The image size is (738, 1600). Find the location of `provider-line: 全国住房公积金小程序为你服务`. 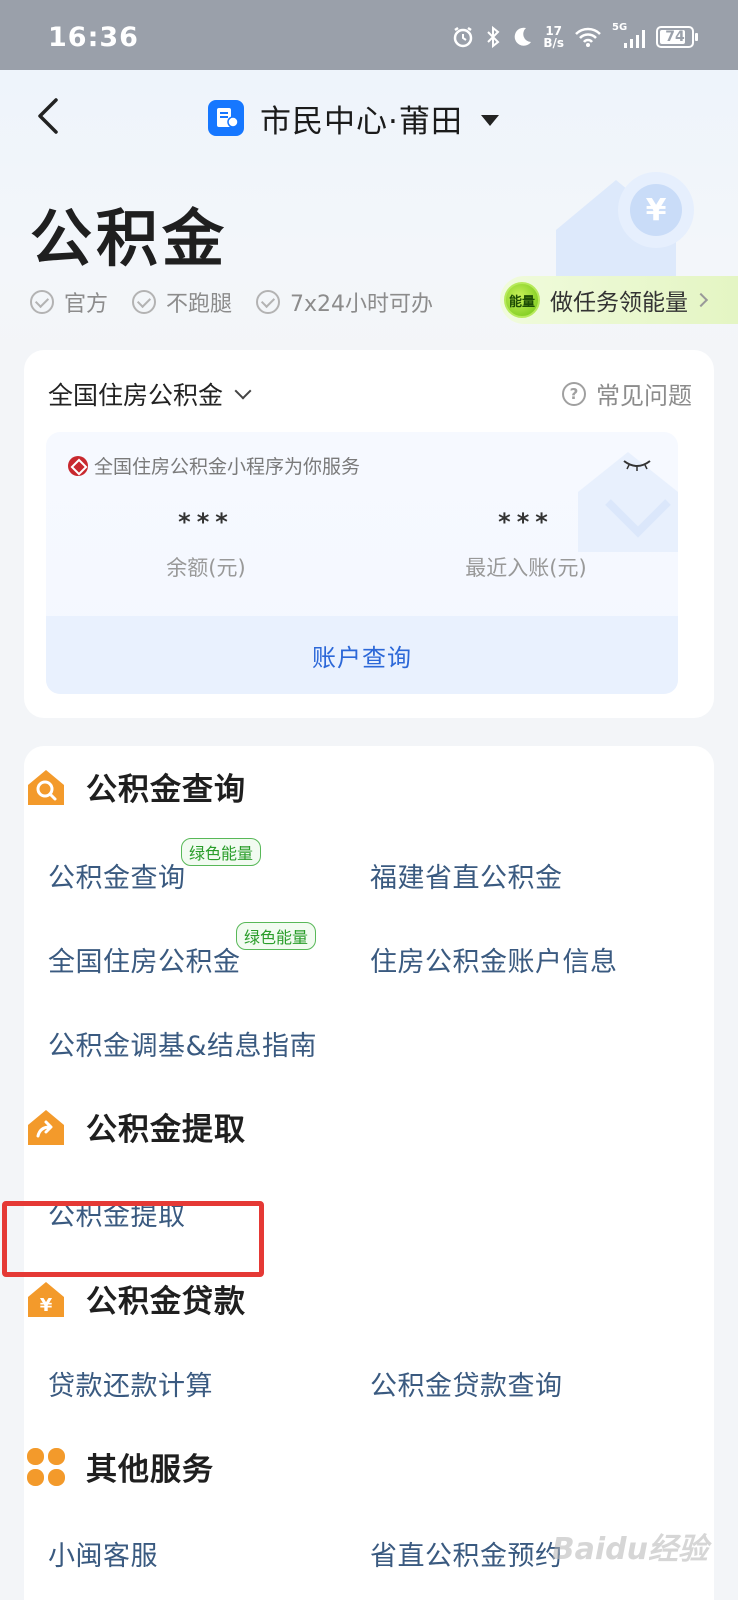

provider-line: 全国住房公积金小程序为你服务 is located at coordinates (214, 465).